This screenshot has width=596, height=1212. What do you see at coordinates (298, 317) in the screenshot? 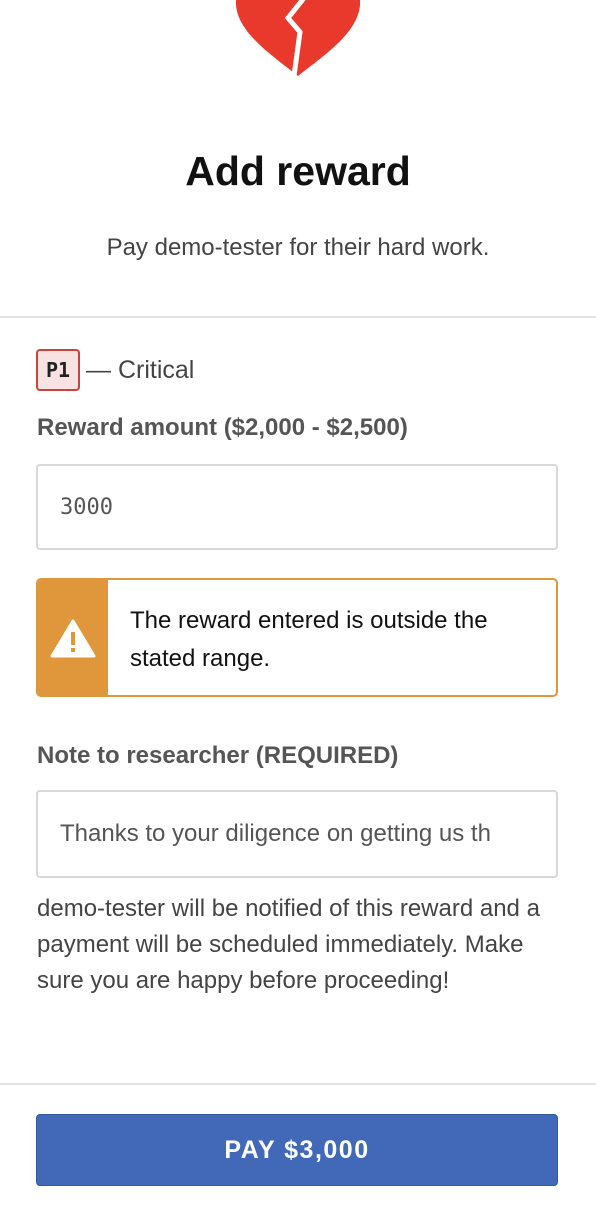
I see `header-divider` at bounding box center [298, 317].